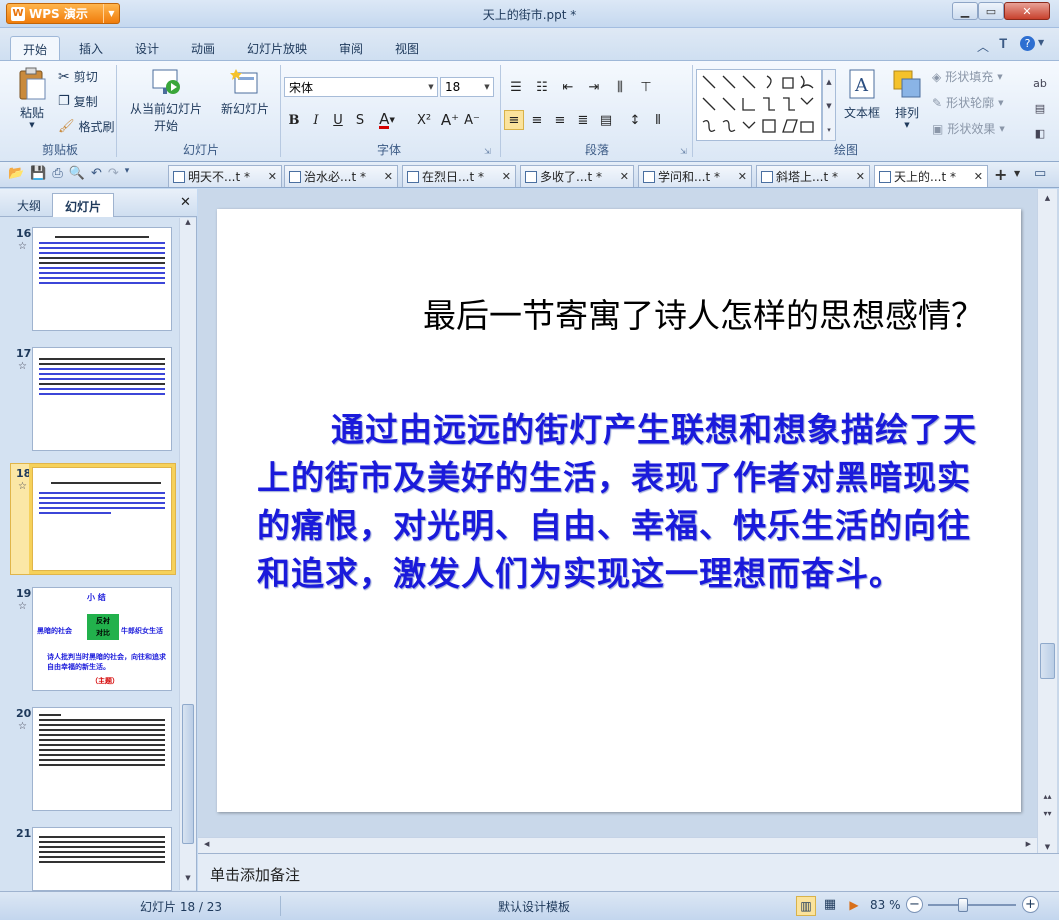 This screenshot has width=1059, height=920. Describe the element at coordinates (459, 176) in the screenshot. I see `doc-tab: 在烈日...t * ✕` at that location.